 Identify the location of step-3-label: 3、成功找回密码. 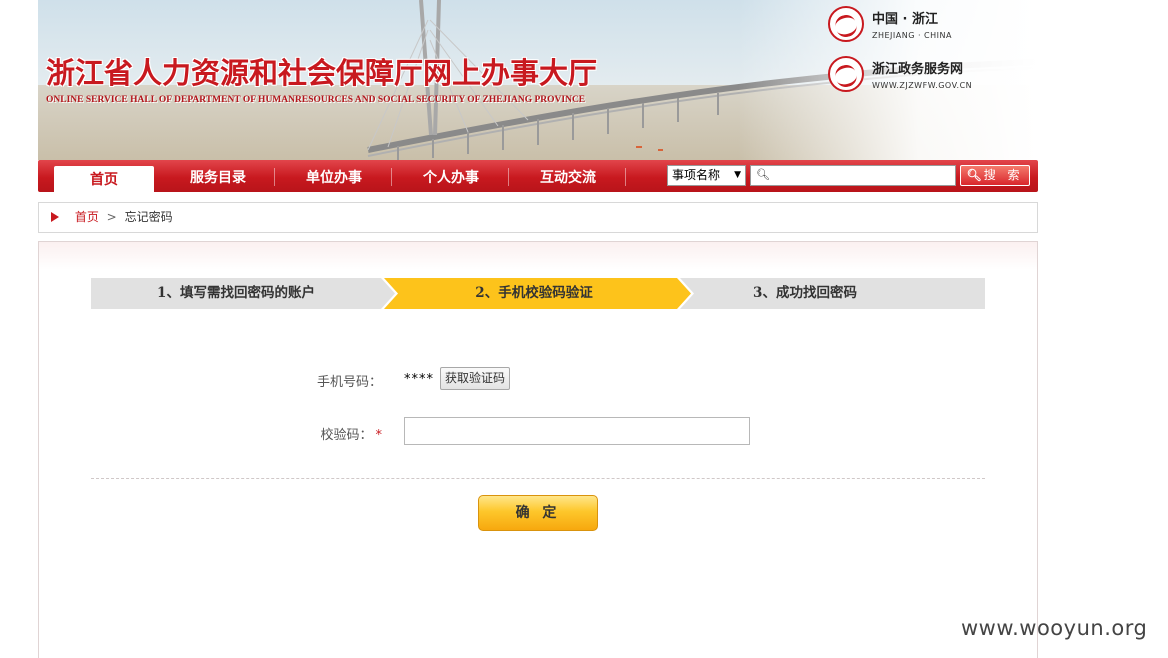
(805, 293).